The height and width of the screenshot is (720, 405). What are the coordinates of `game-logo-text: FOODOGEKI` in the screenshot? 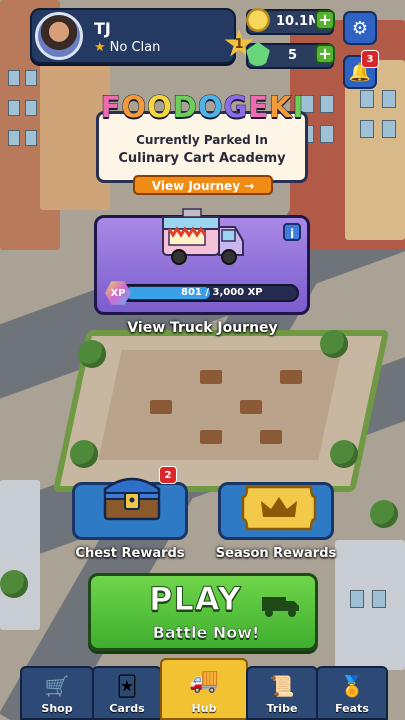 It's located at (202, 107).